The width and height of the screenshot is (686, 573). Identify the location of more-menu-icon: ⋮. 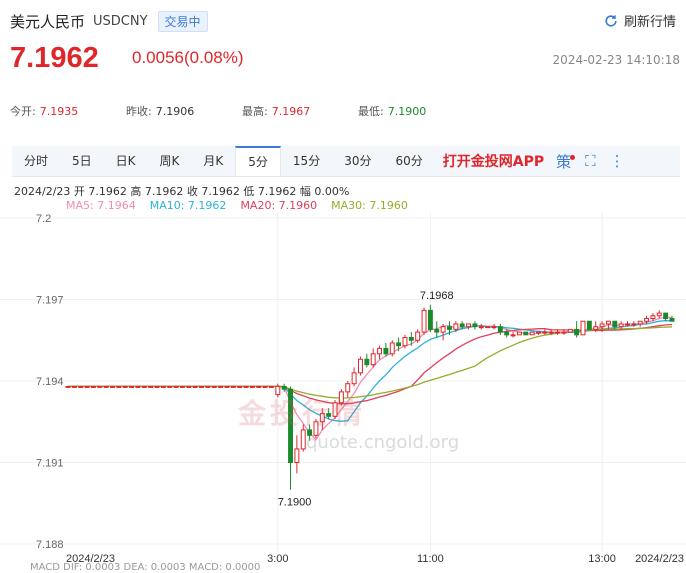
(617, 161).